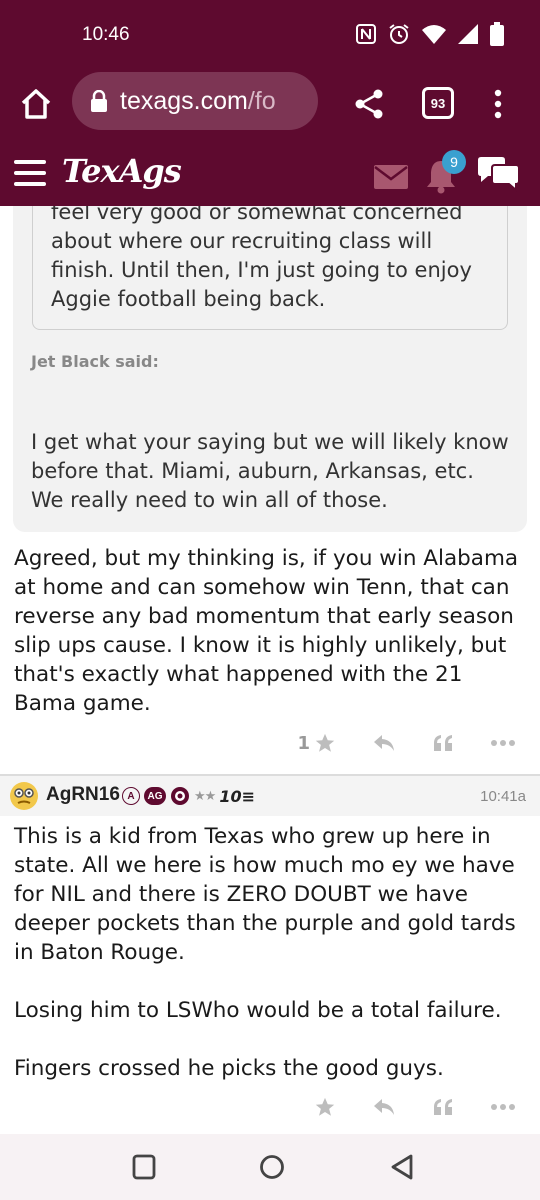 This screenshot has width=540, height=1200. What do you see at coordinates (270, 796) in the screenshot?
I see `post-header: AgRN16 A AG ★★ 10≡ 10:41a` at bounding box center [270, 796].